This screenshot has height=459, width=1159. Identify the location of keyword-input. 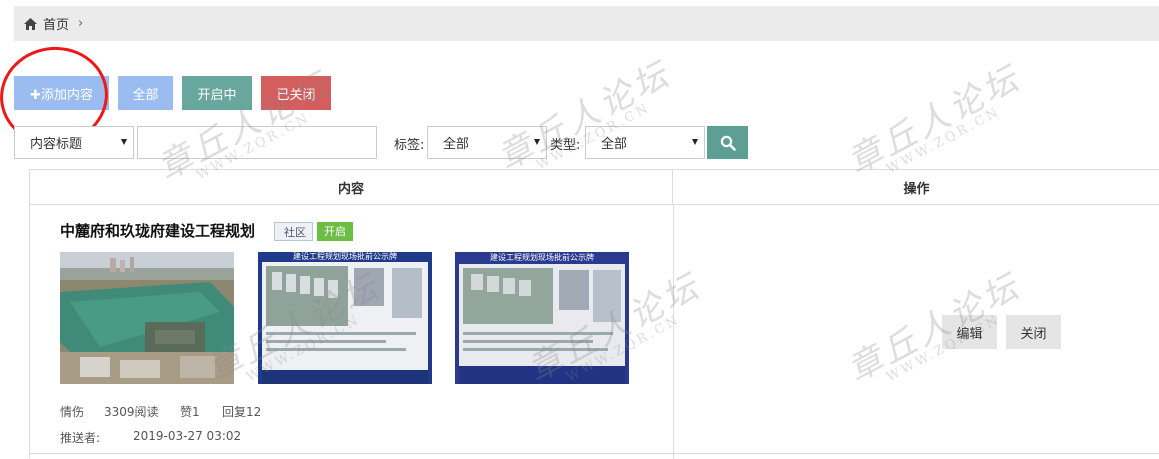
(257, 142).